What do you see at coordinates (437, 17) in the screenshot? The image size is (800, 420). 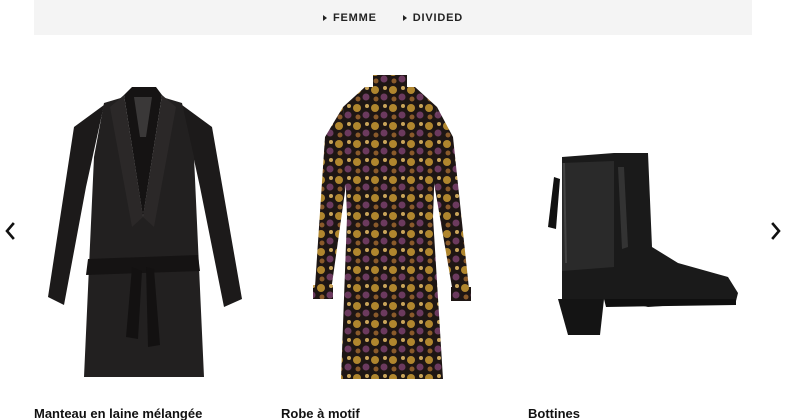 I see `nav-link-label: DIVIDED` at bounding box center [437, 17].